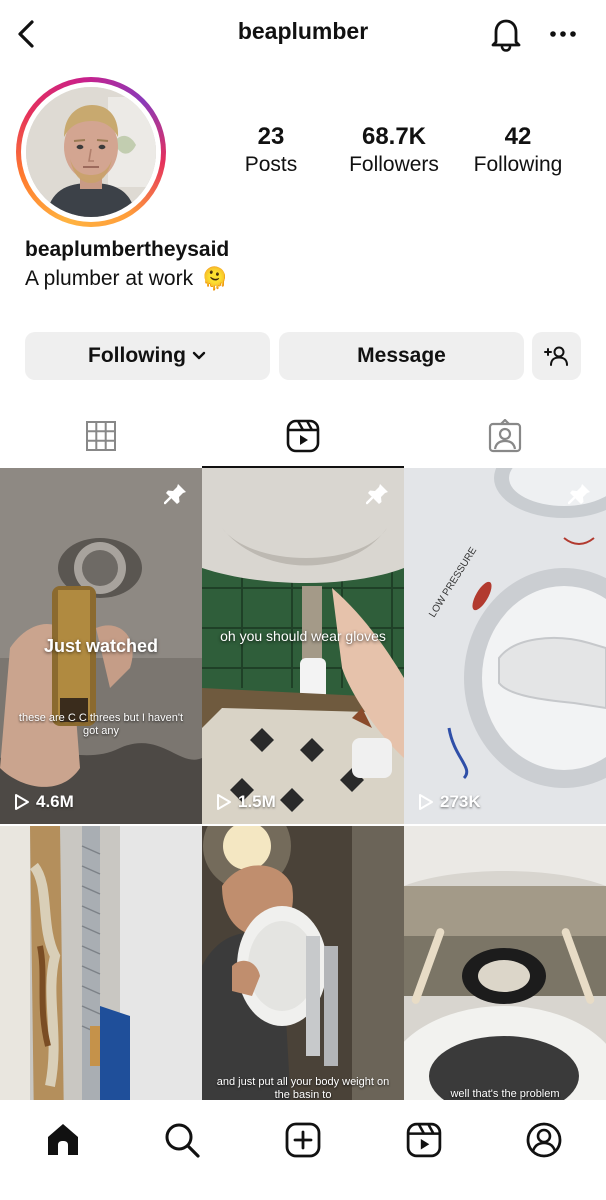 The image size is (606, 1200). I want to click on stat-followers: 68.7K Followers, so click(394, 152).